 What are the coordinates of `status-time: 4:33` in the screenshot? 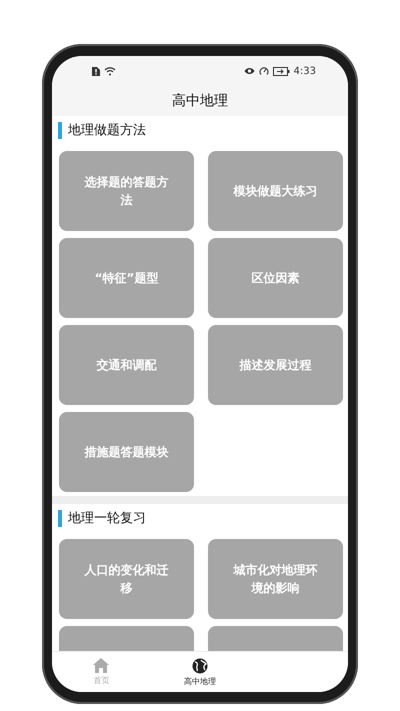 It's located at (305, 71).